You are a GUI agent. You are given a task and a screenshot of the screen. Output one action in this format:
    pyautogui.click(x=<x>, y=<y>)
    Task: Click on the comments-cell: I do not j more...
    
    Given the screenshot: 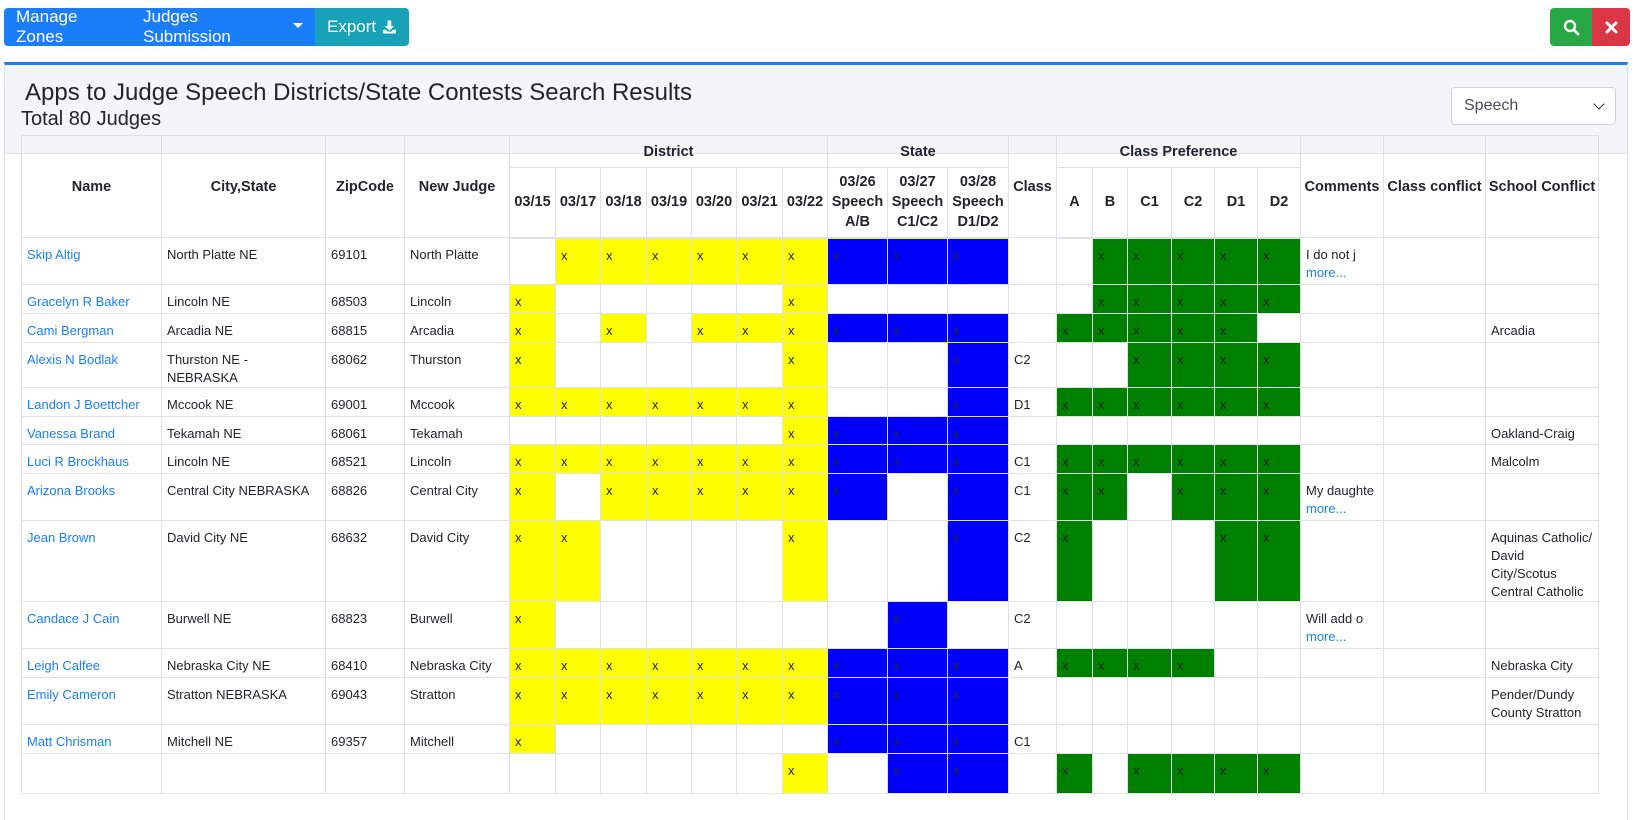 What is the action you would take?
    pyautogui.click(x=1342, y=261)
    